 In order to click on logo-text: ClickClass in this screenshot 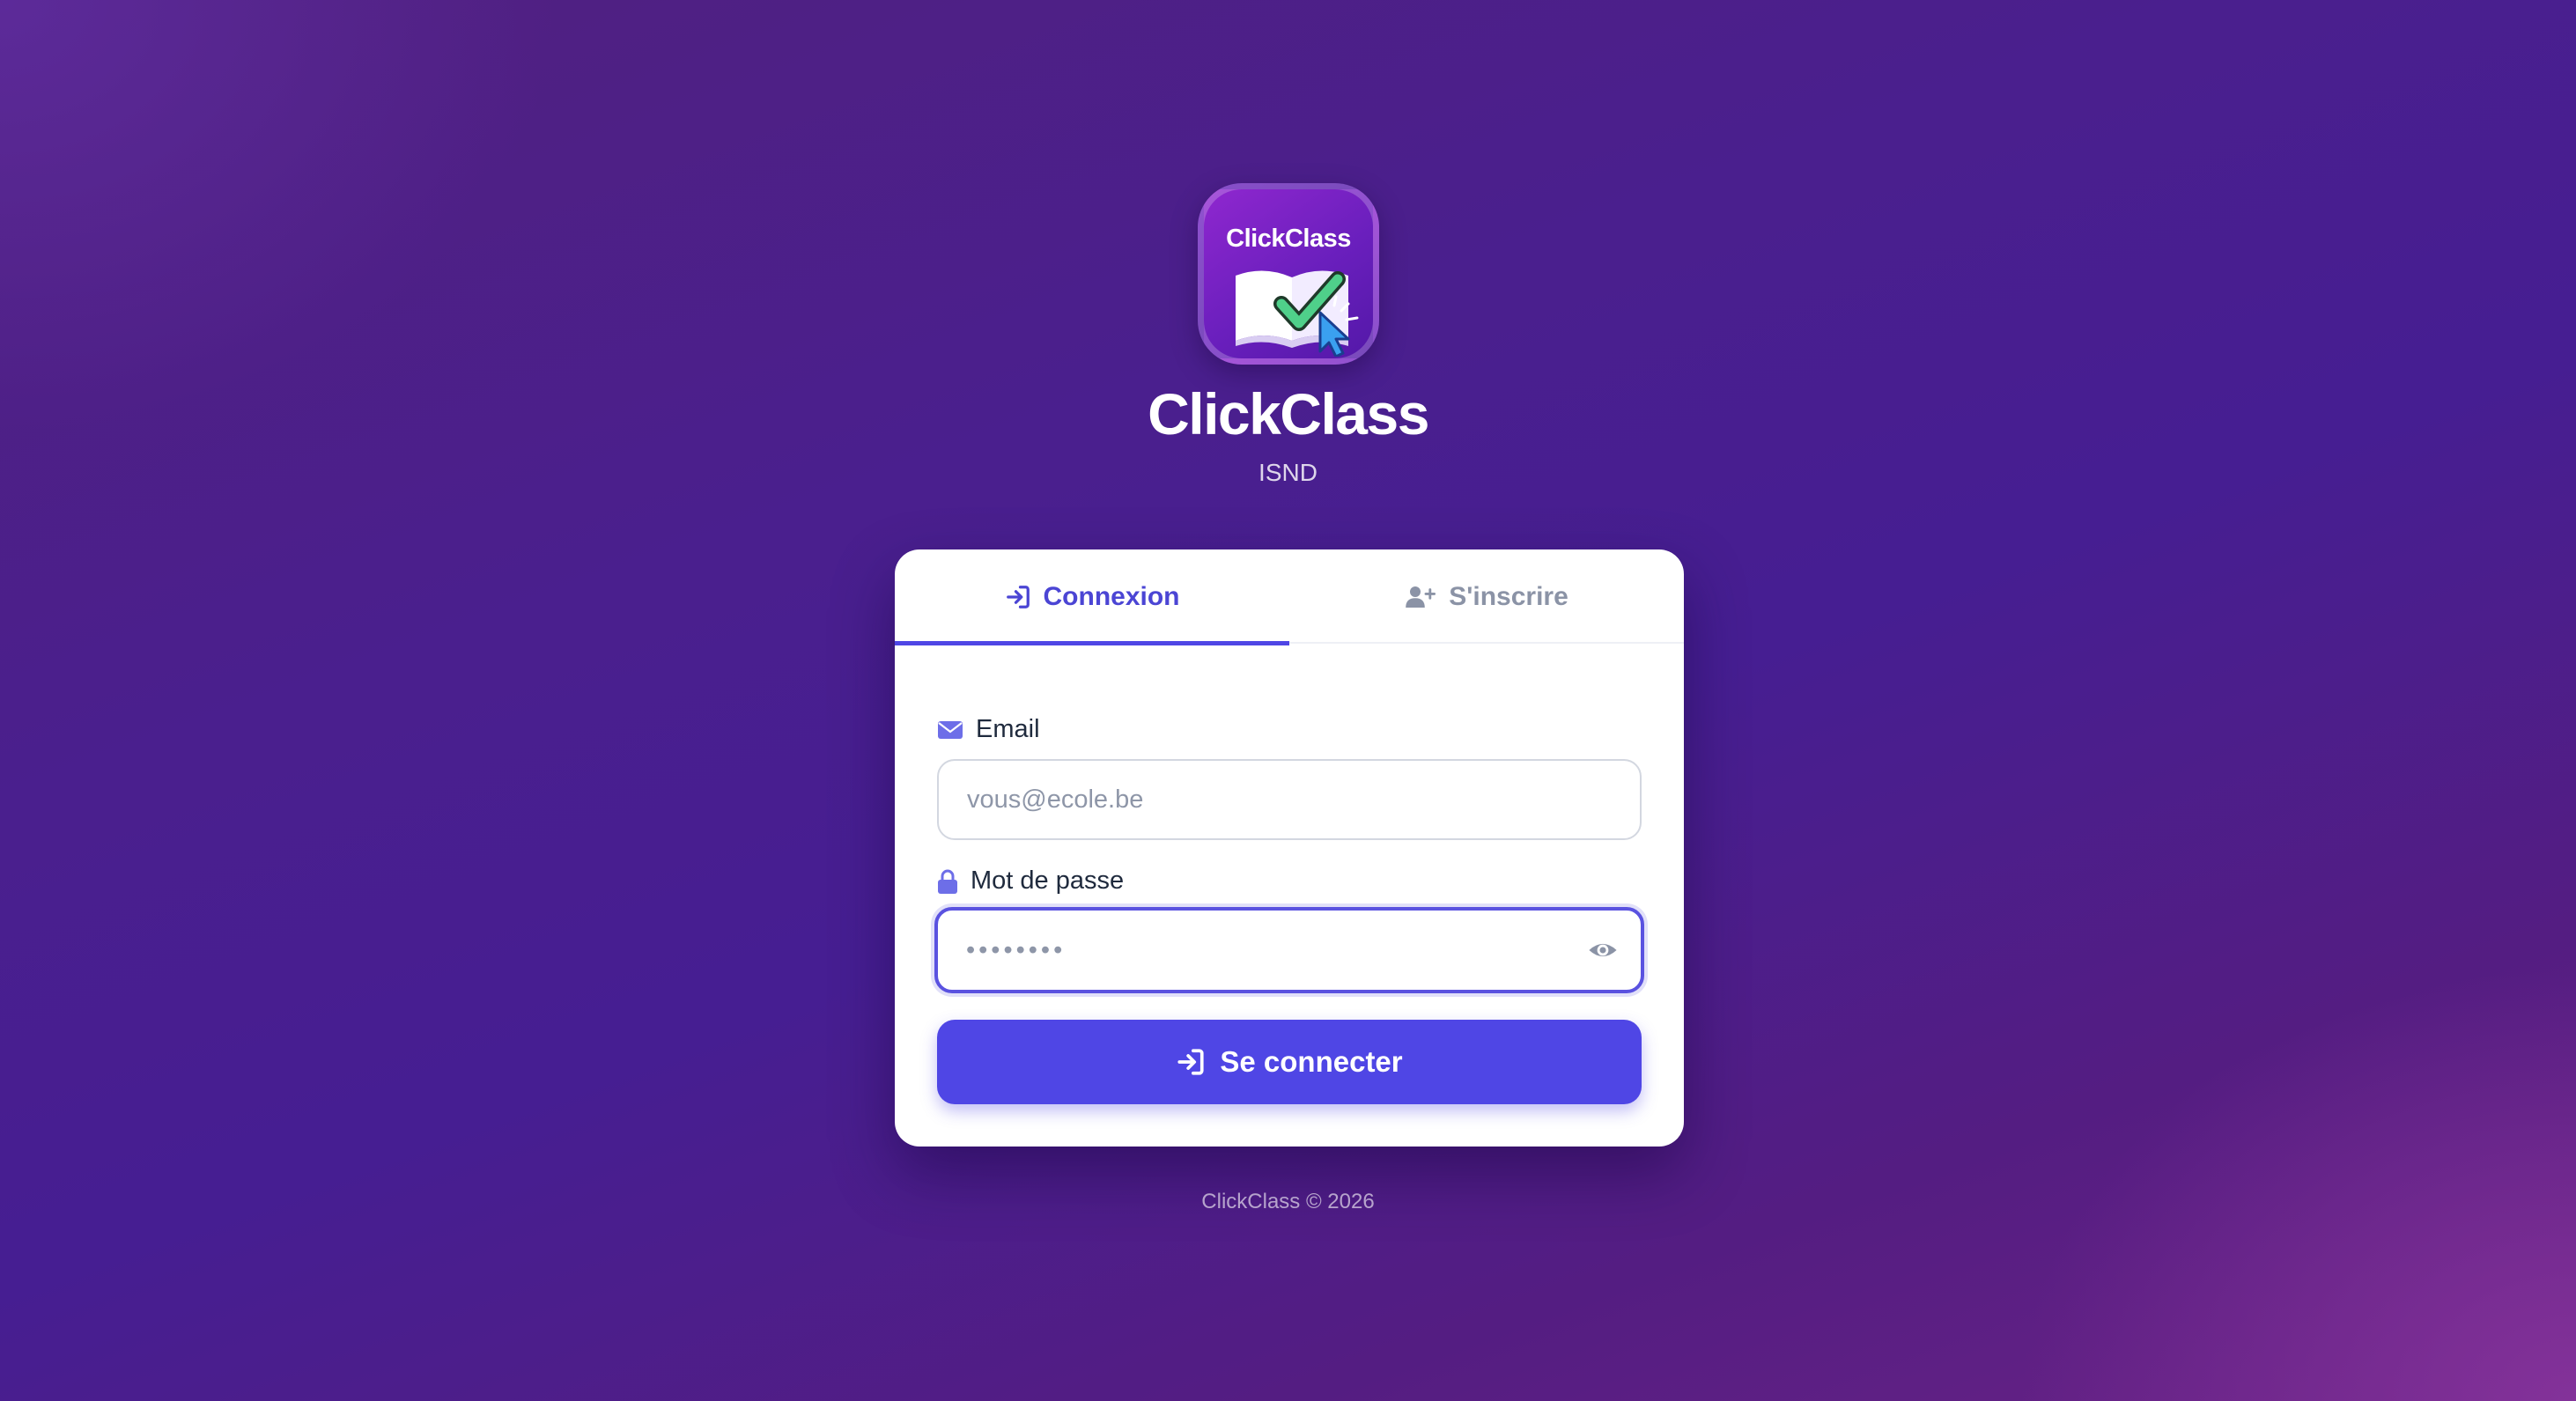, I will do `click(1288, 239)`.